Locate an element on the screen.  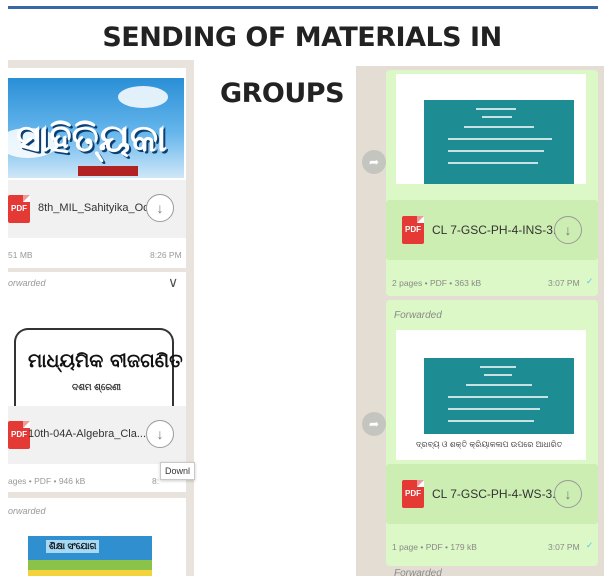
file-size: 51 MB is located at coordinates (20, 255).